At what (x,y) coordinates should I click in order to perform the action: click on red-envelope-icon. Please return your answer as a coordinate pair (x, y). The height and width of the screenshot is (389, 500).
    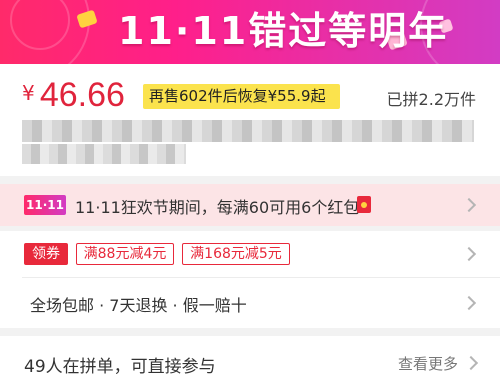
    Looking at the image, I should click on (364, 204).